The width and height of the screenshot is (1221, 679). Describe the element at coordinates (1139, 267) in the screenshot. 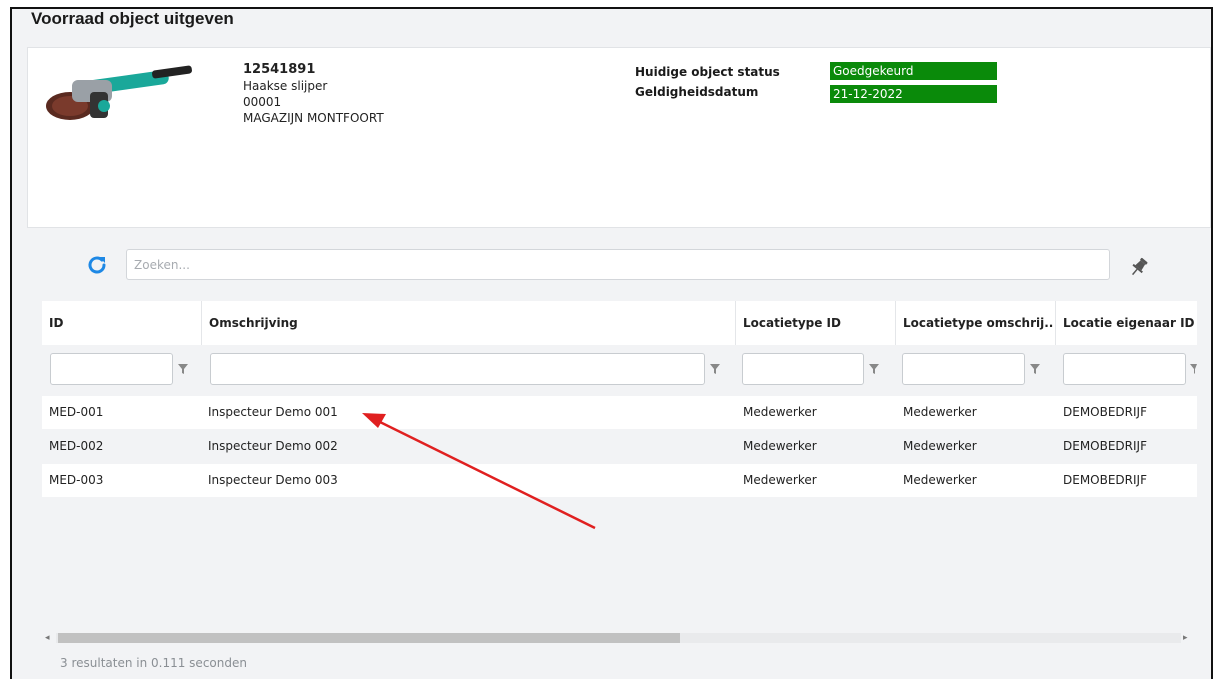

I see `pin-icon` at that location.